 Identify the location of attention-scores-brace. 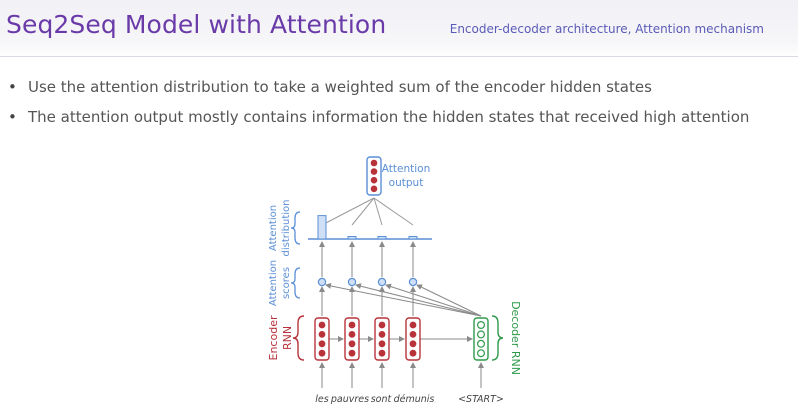
(295, 283).